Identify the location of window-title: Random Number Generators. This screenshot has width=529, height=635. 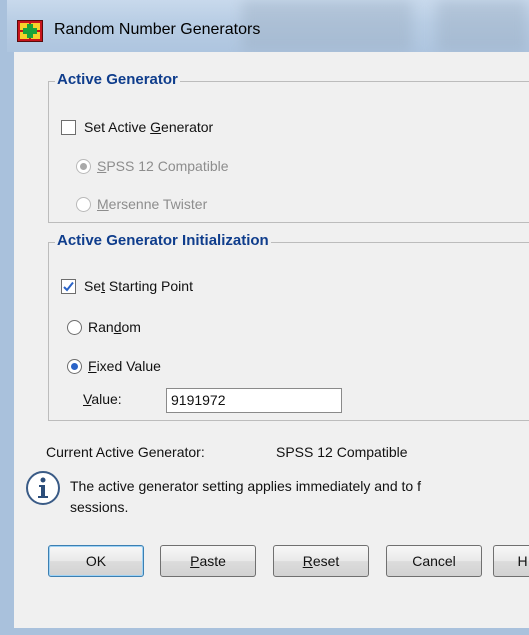
(157, 29).